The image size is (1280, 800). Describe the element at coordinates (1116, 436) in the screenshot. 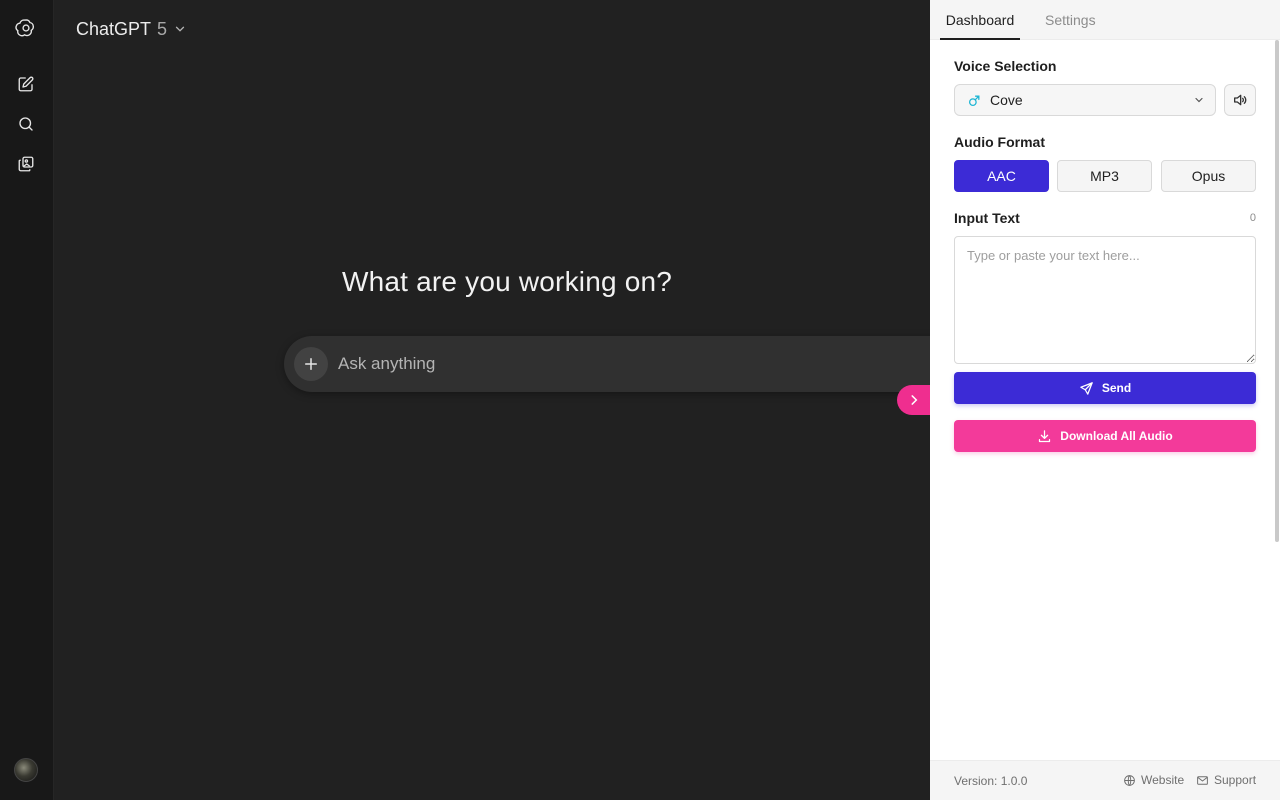

I see `download-button-label: Download All Audio` at that location.